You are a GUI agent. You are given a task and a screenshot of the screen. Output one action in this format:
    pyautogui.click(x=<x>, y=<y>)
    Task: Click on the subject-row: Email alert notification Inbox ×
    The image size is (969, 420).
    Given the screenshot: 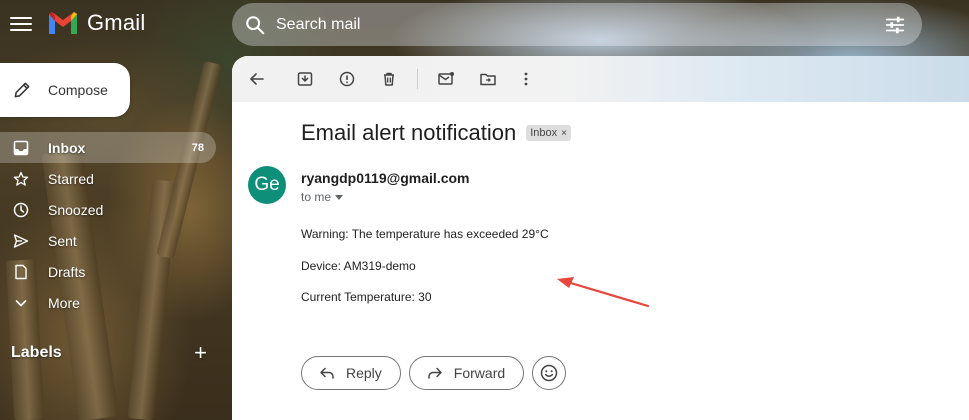 What is the action you would take?
    pyautogui.click(x=436, y=133)
    